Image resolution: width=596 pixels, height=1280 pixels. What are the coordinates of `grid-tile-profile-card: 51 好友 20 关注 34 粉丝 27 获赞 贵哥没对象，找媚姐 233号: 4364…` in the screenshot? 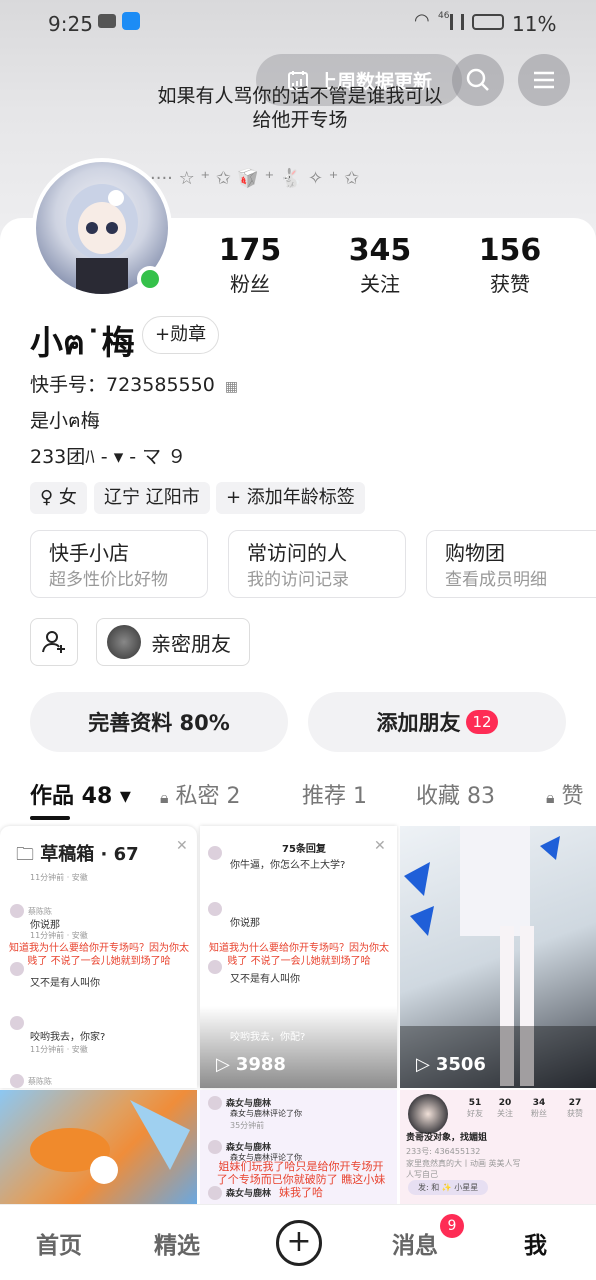 It's located at (498, 1147).